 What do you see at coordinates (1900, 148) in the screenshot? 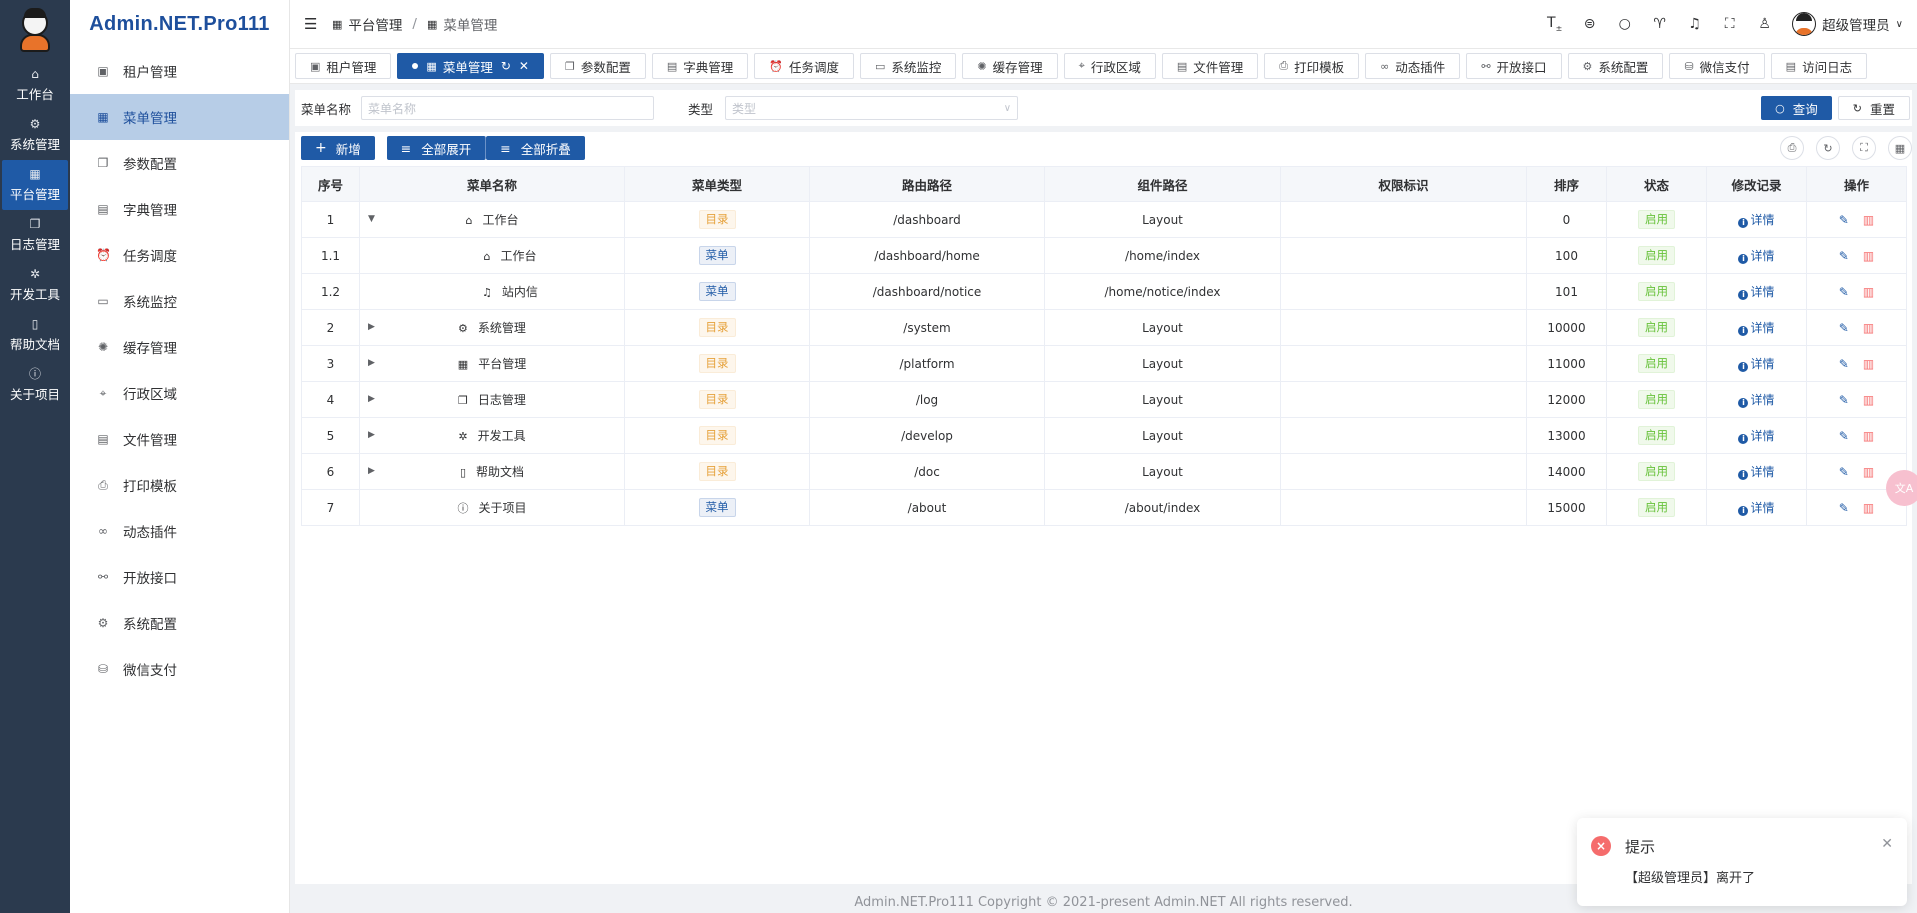
I see `column-setting-icon: ▦` at bounding box center [1900, 148].